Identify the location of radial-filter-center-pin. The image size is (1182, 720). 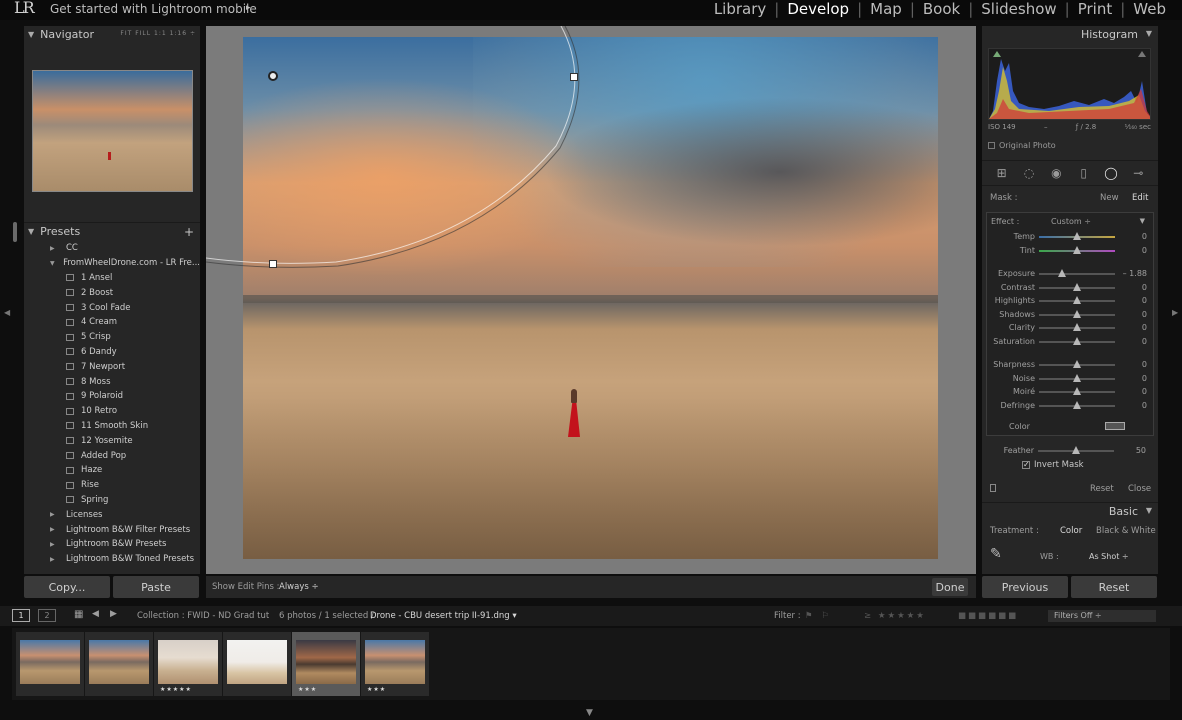
(273, 76).